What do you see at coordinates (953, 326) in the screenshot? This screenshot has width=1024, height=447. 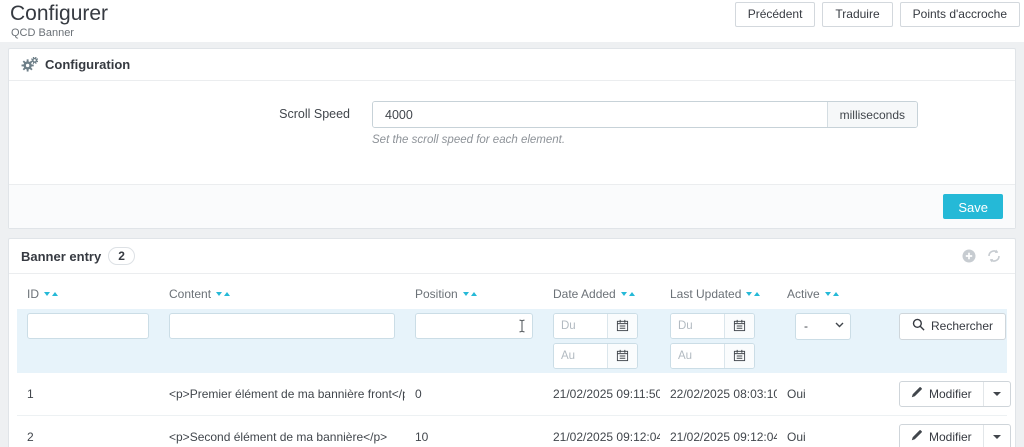 I see `search-button: Rechercher` at bounding box center [953, 326].